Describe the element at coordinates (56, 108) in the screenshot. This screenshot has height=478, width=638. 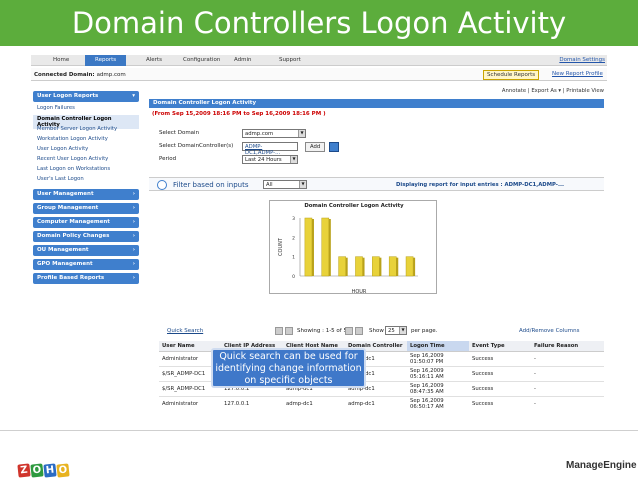
I see `sidebar-item-logon-failures: Logon Failures` at that location.